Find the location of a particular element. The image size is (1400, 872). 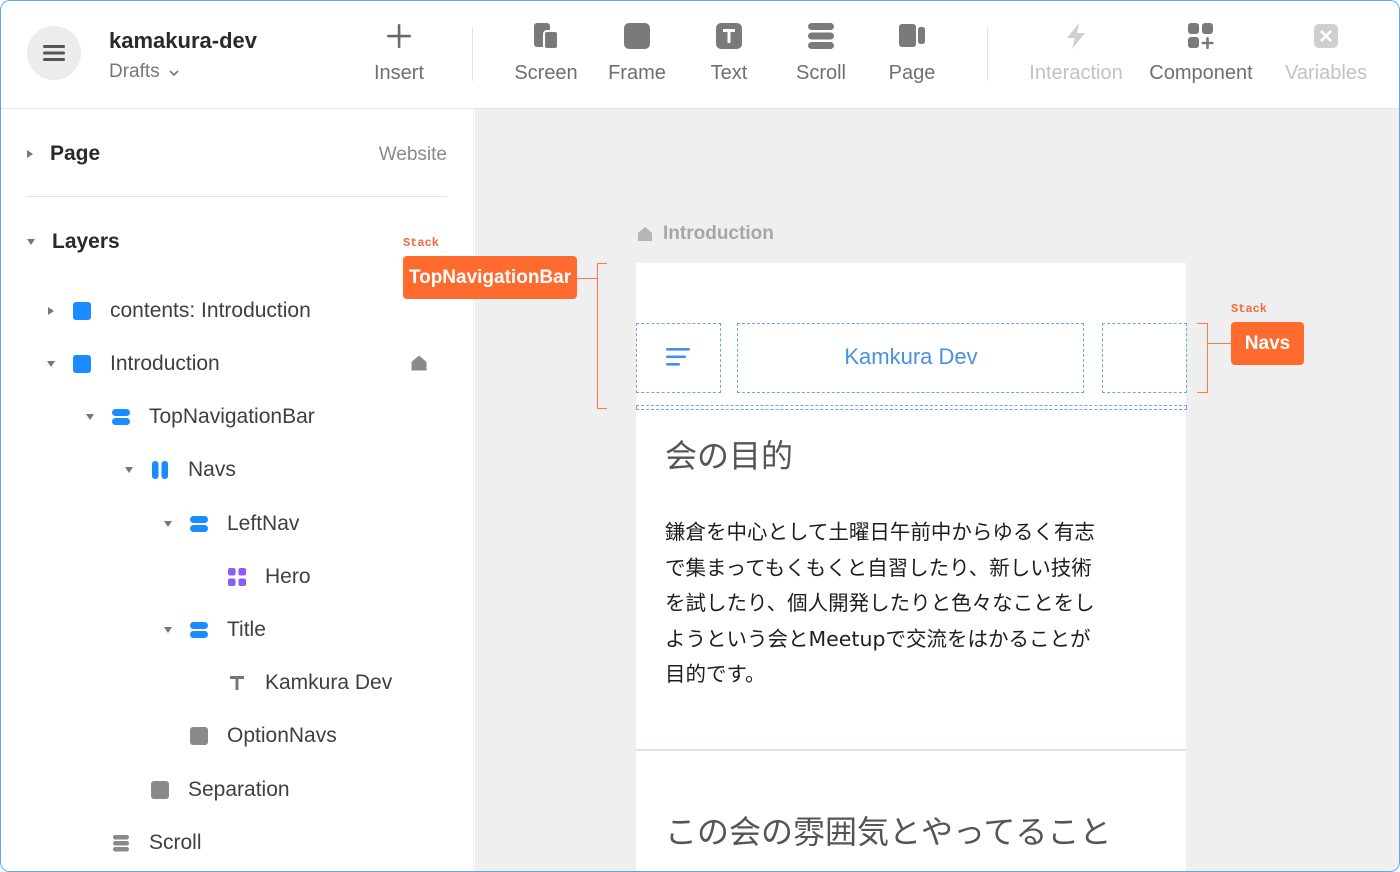

topnav-tag: TopNavigationBar is located at coordinates (490, 277).